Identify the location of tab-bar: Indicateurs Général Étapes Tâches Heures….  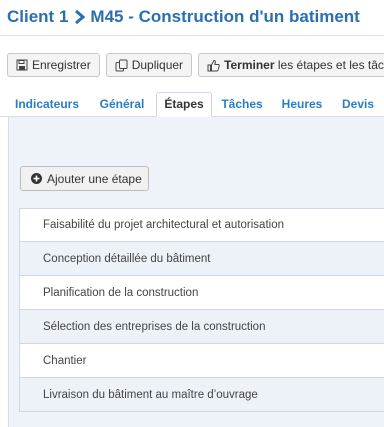
(192, 104).